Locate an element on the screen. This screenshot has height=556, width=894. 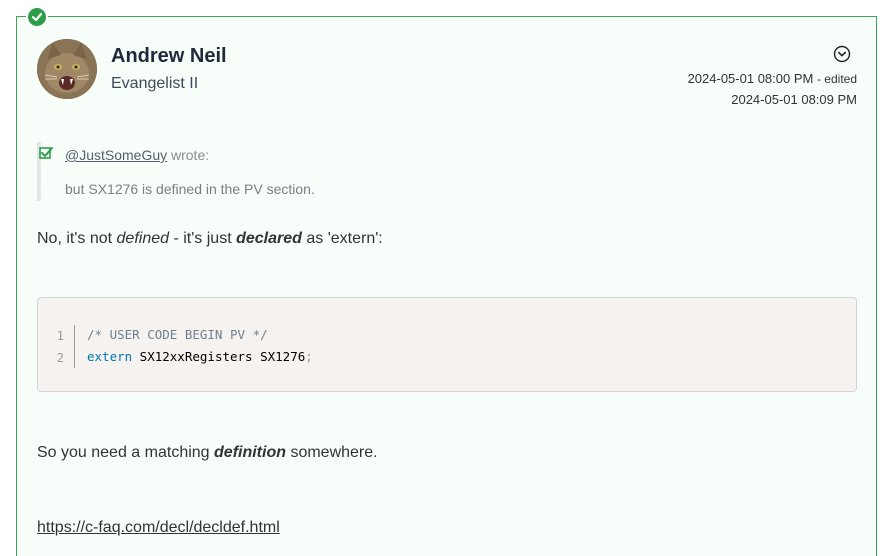
quote-wrote-label: wrote: is located at coordinates (190, 155).